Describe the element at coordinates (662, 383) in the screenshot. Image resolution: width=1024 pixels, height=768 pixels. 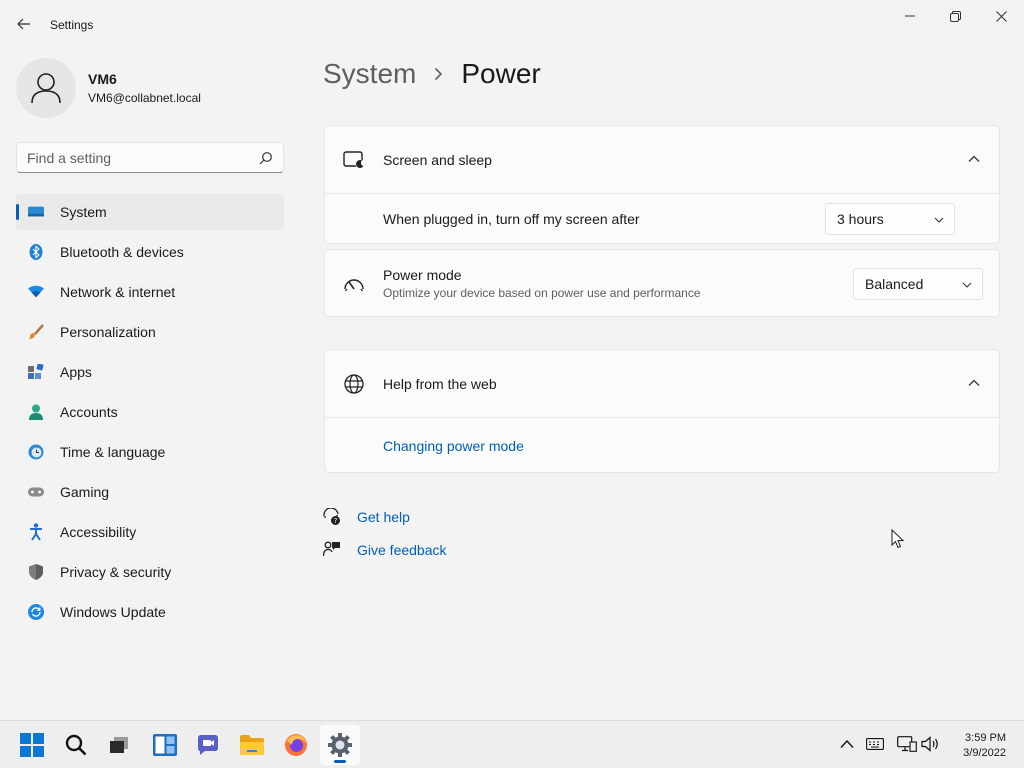
I see `help-web-header: Help from the web` at that location.